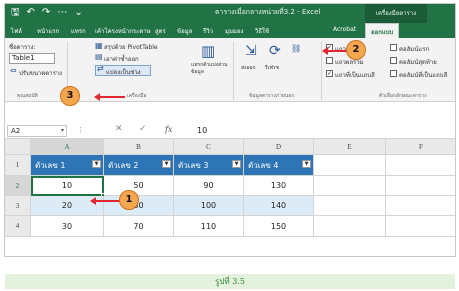  What do you see at coordinates (18, 147) in the screenshot?
I see `select-all-corner` at bounding box center [18, 147].